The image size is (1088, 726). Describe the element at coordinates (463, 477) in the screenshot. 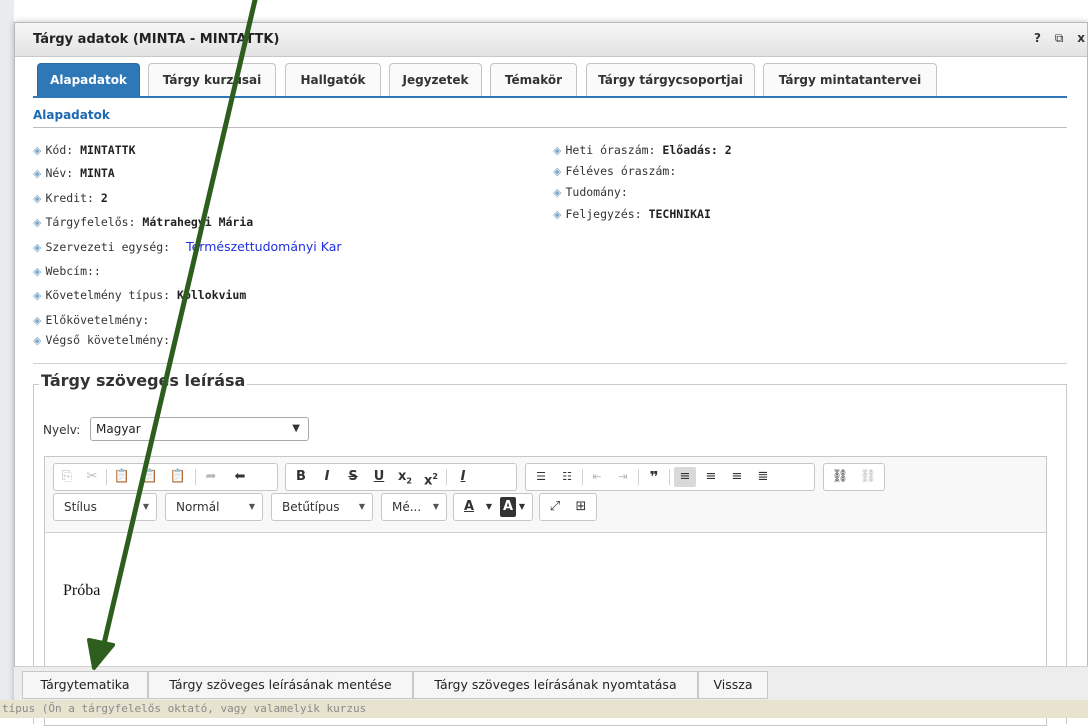

I see `remove-format-icon: I` at that location.